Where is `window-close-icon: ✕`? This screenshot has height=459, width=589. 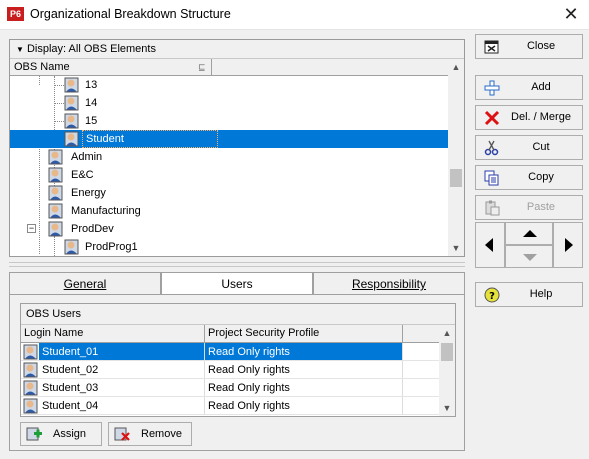 window-close-icon: ✕ is located at coordinates (571, 15).